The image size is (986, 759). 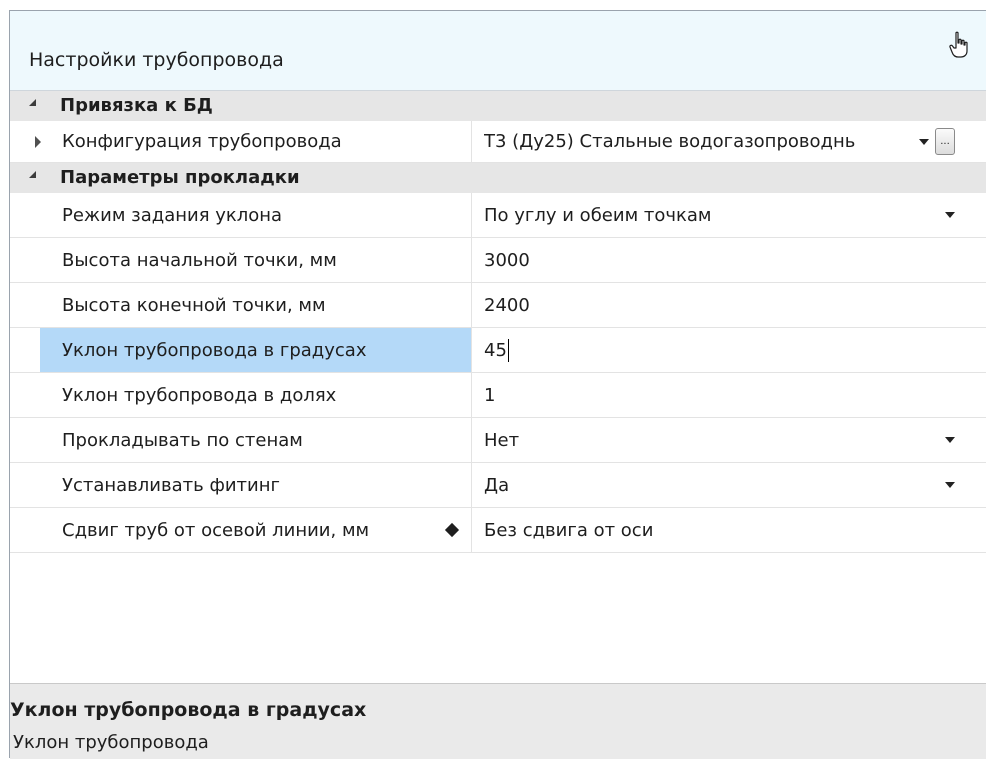 I want to click on property-value-text: 2400, so click(x=507, y=305).